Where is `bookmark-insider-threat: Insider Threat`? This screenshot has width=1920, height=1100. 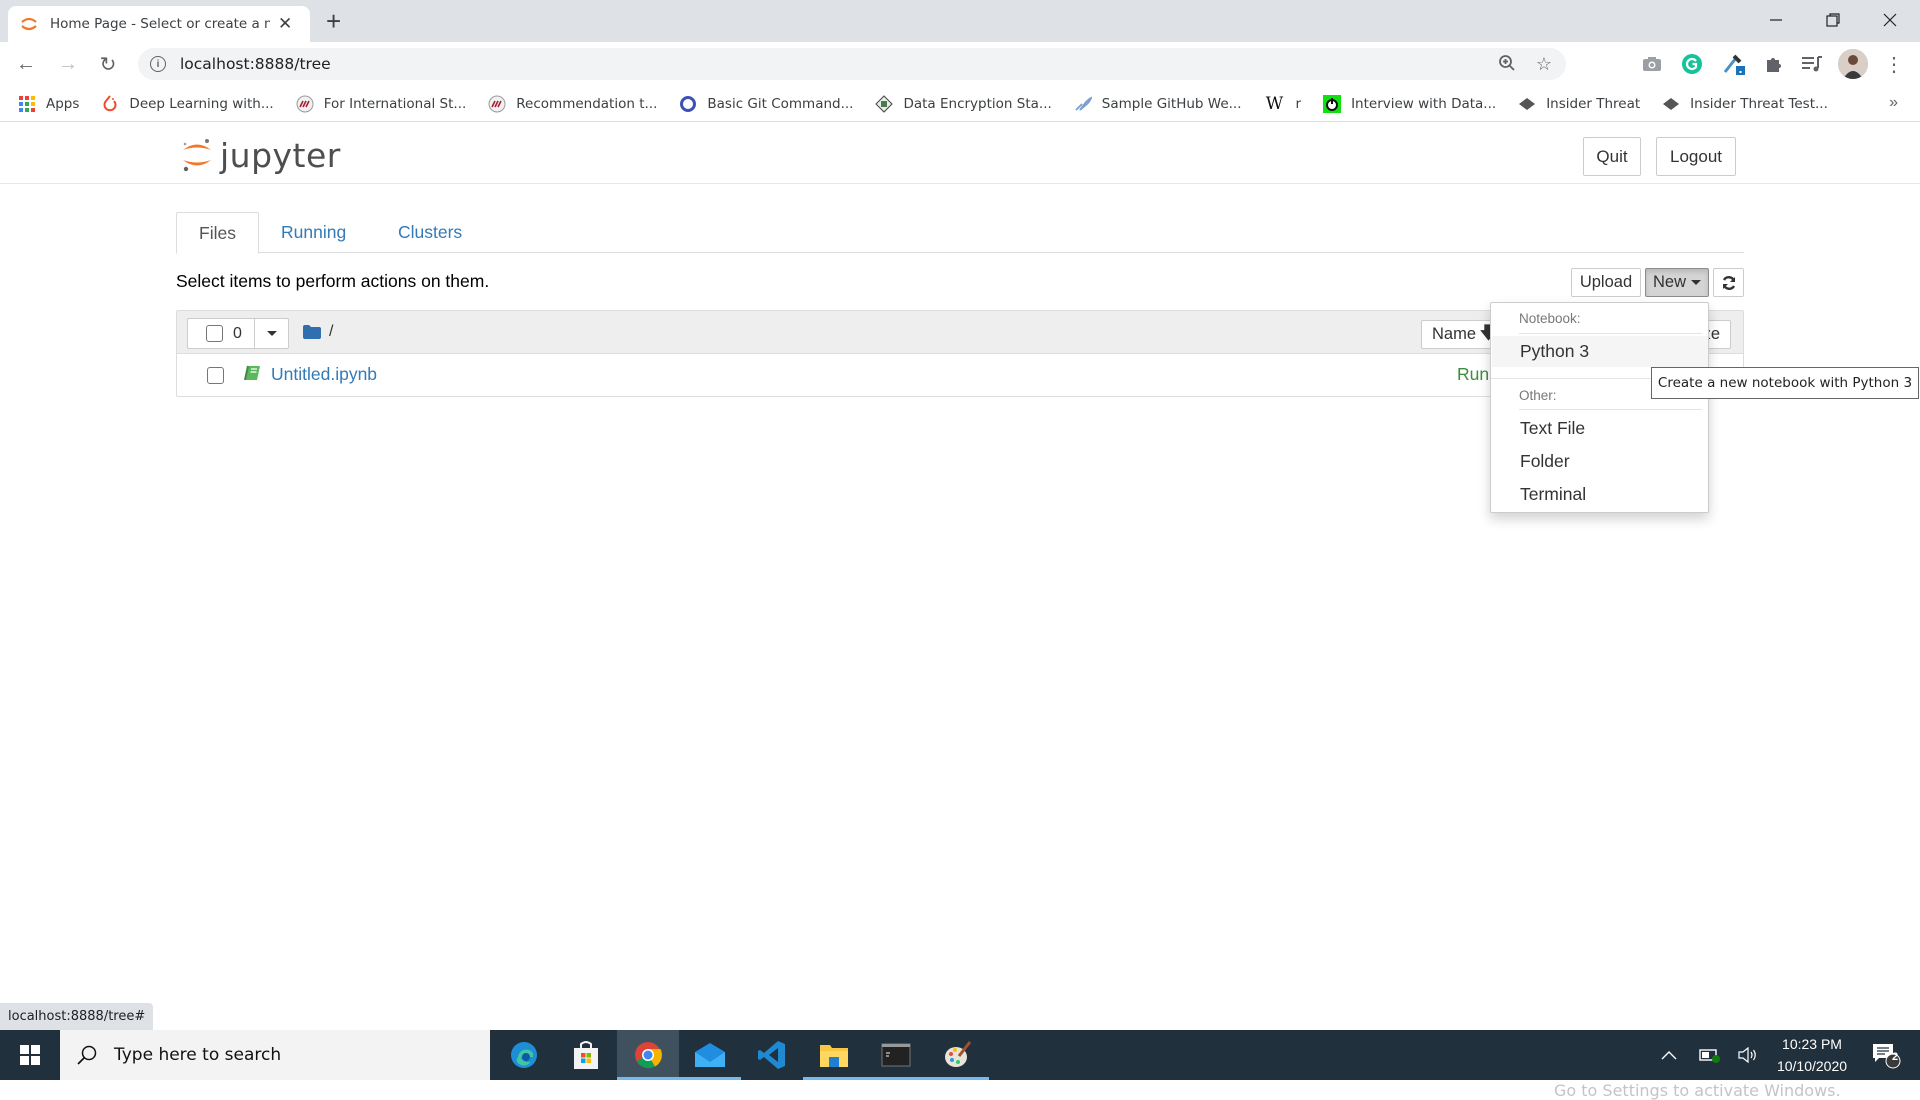 bookmark-insider-threat: Insider Threat is located at coordinates (1579, 104).